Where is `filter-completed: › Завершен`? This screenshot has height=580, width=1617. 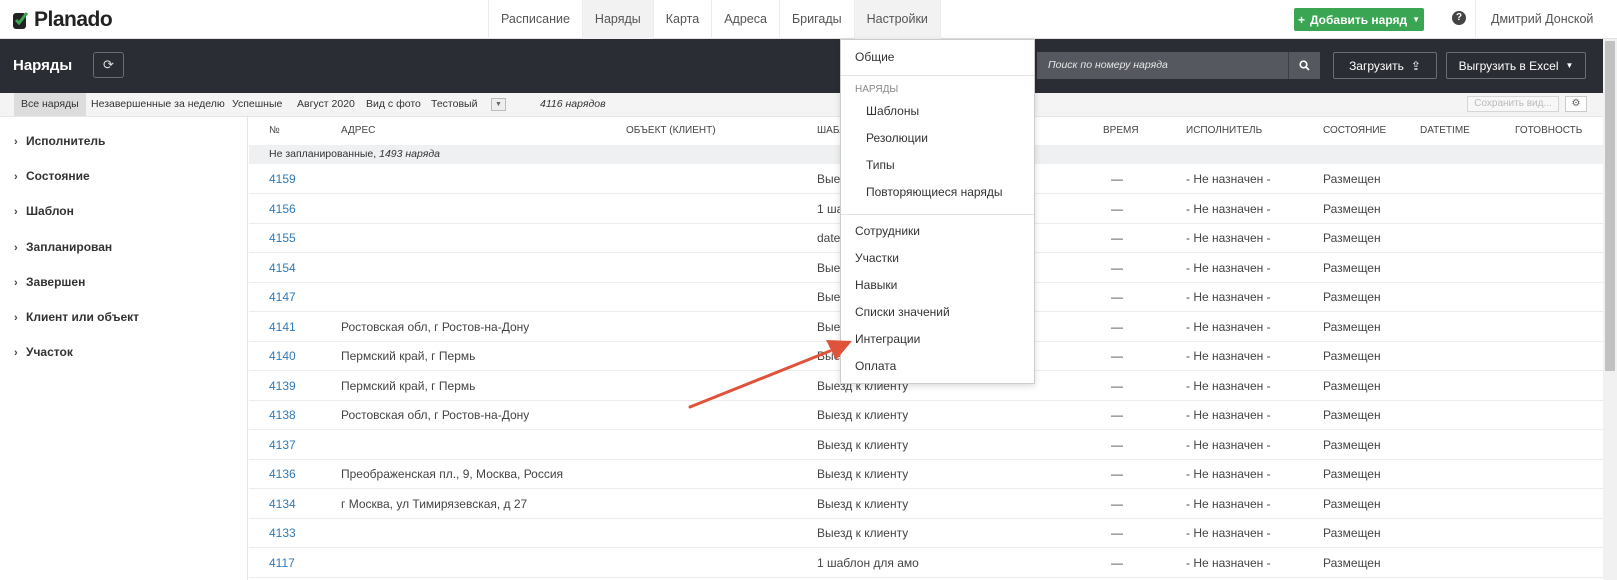
filter-completed: › Завершен is located at coordinates (49, 282).